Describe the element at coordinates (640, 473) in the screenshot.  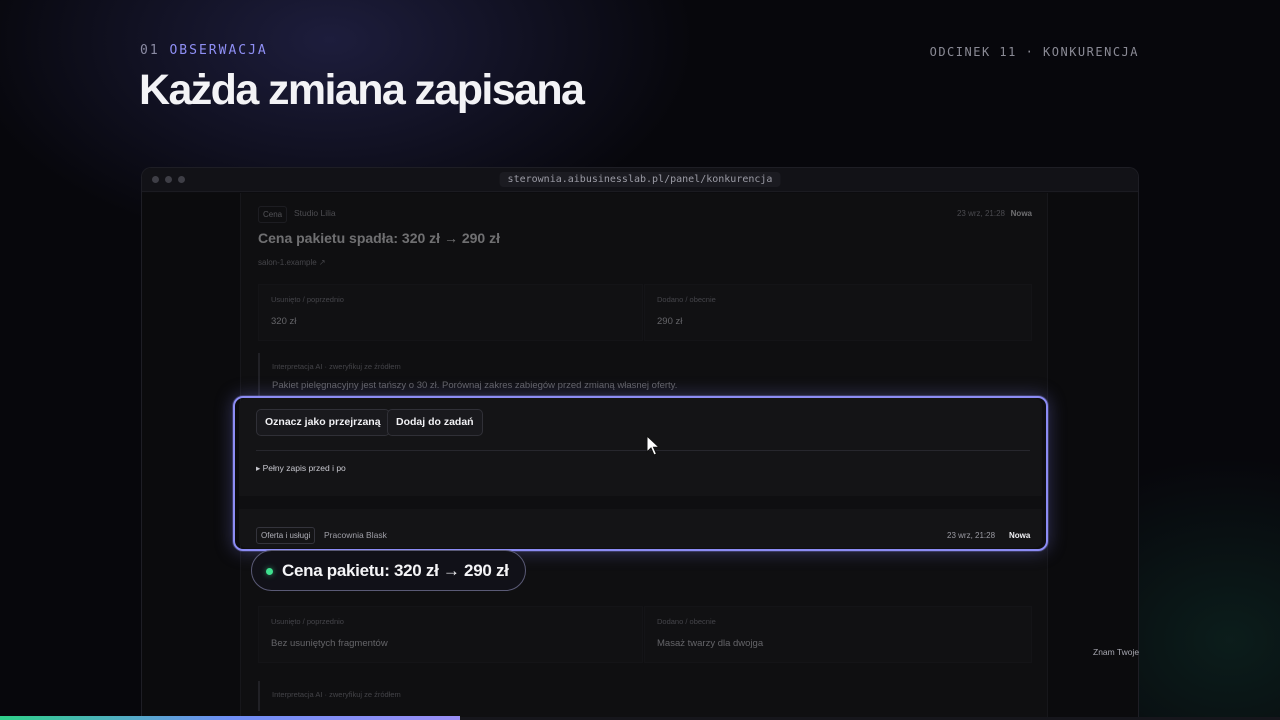
I see `focus-highlight` at that location.